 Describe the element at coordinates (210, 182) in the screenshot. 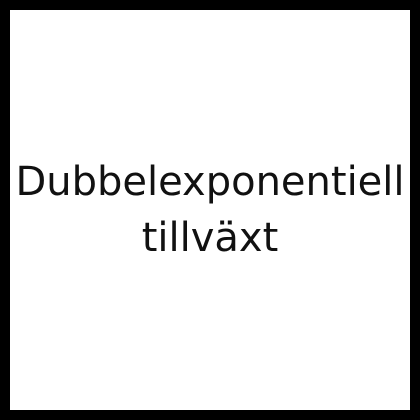

I see `card-title-line-1: Dubbelexponentiell` at that location.